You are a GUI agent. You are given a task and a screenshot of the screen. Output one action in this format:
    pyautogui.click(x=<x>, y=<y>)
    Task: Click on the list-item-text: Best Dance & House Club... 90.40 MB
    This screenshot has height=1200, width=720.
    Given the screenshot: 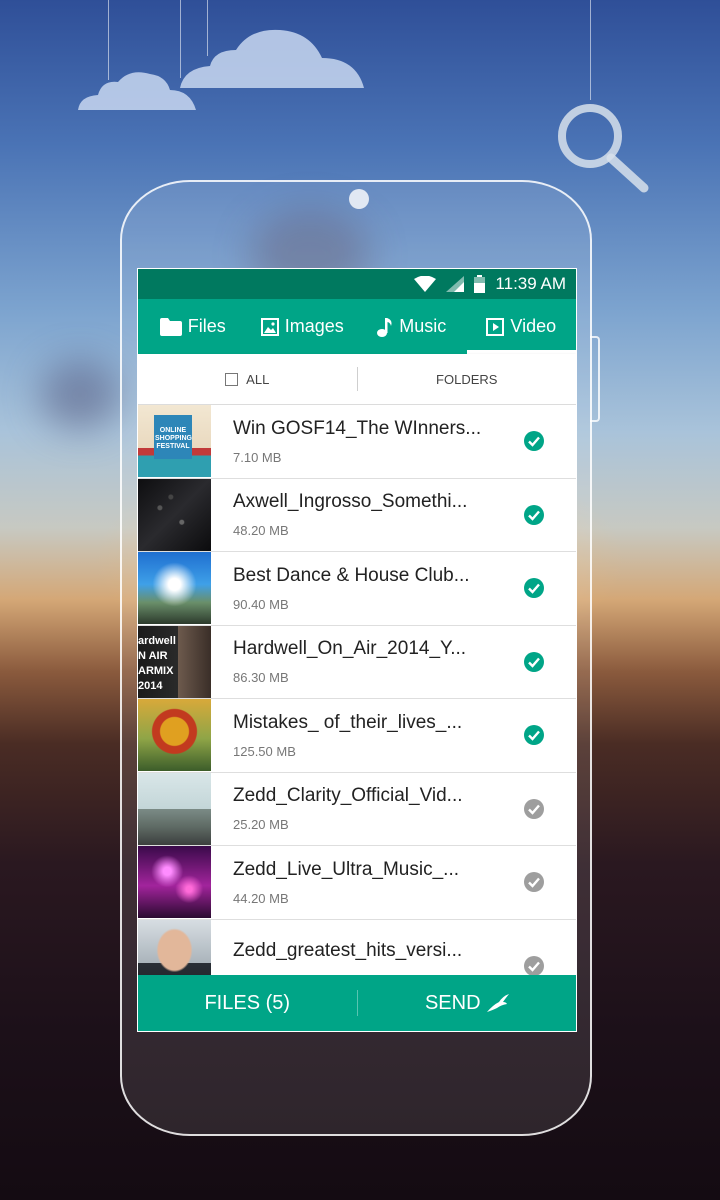 What is the action you would take?
    pyautogui.click(x=367, y=588)
    